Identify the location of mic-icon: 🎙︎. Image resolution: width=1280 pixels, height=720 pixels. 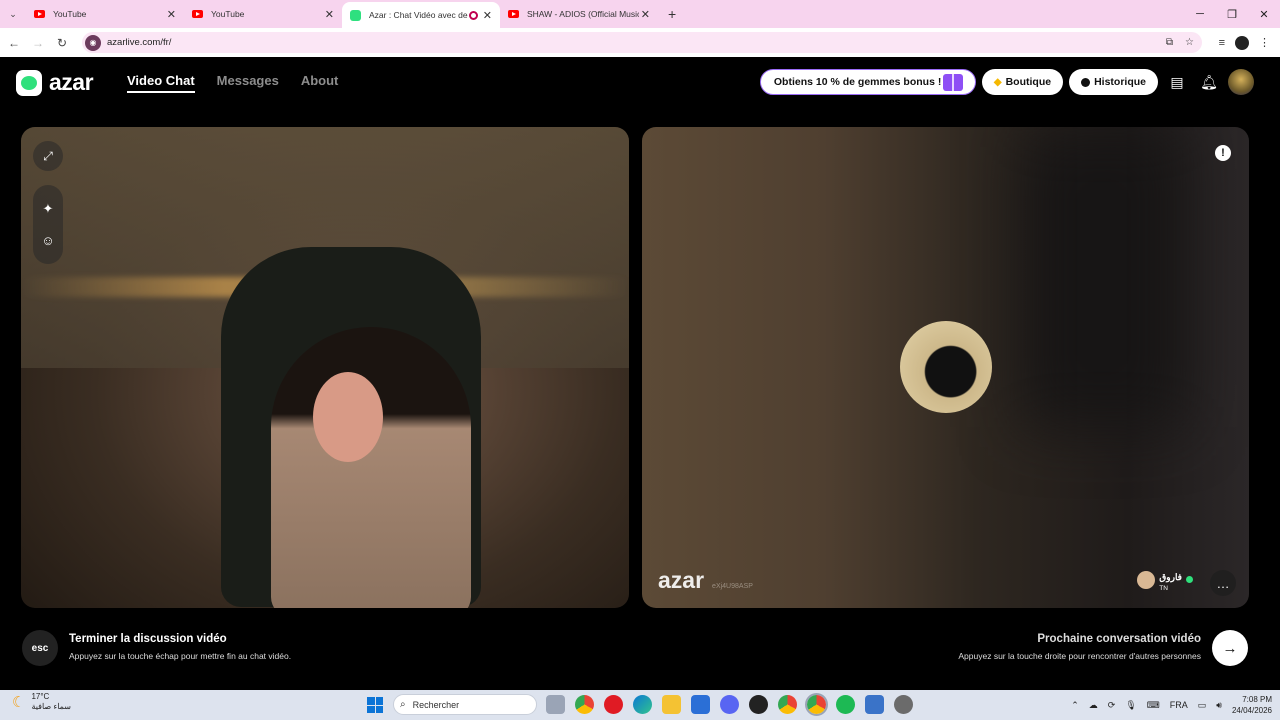
(1130, 705).